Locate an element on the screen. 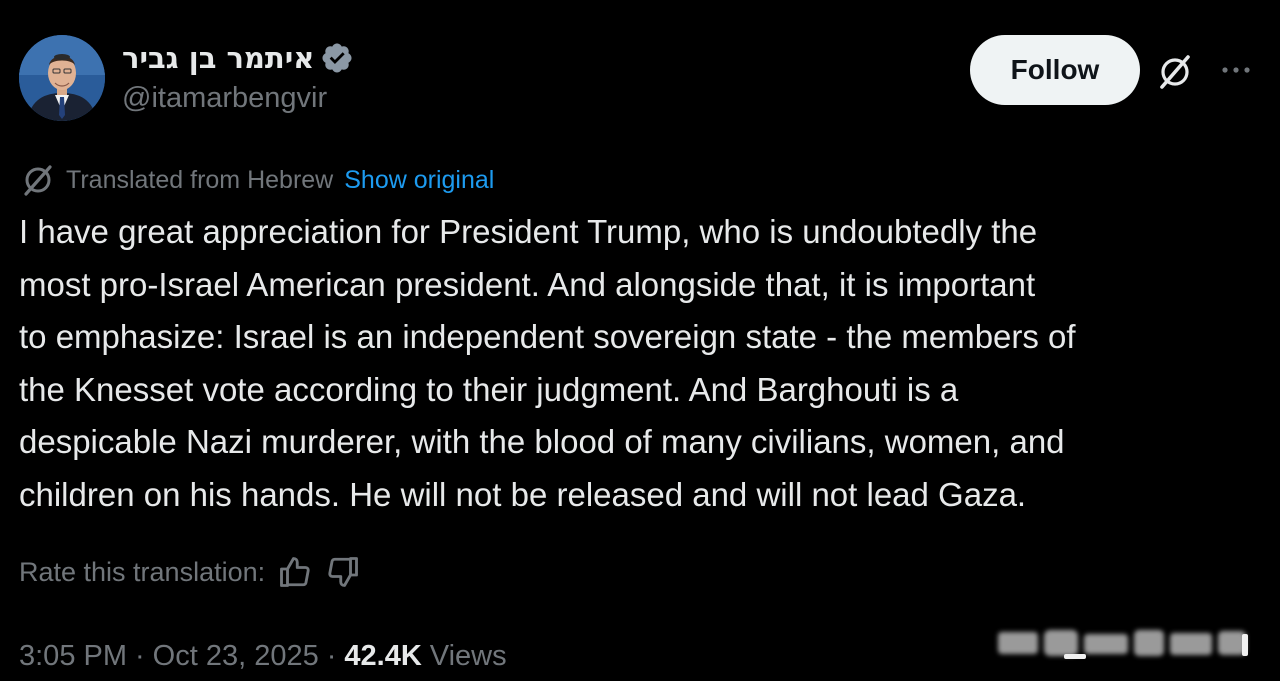  avatar is located at coordinates (62, 78).